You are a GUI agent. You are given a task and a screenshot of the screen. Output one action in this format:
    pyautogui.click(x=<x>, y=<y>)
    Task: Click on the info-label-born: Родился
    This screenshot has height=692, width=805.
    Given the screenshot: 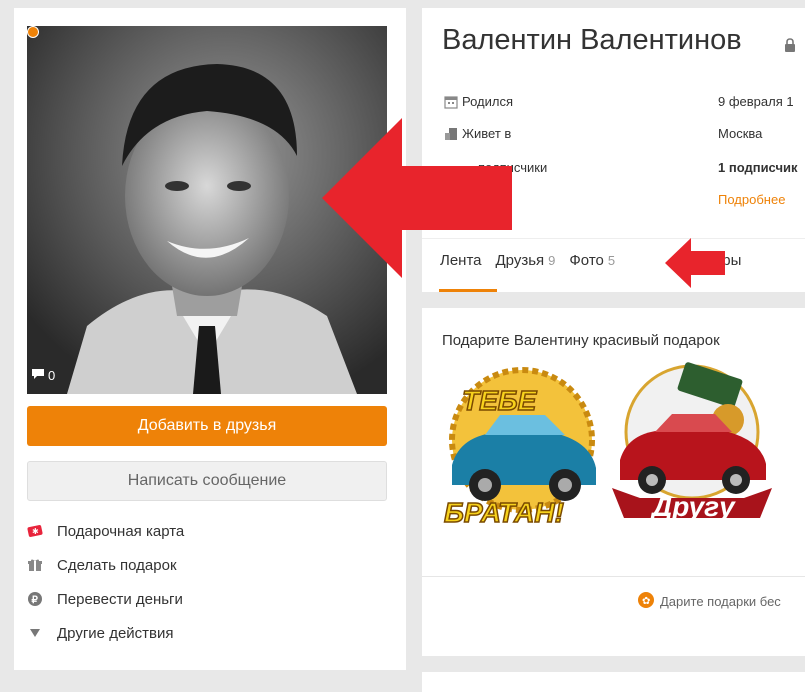 What is the action you would take?
    pyautogui.click(x=488, y=101)
    